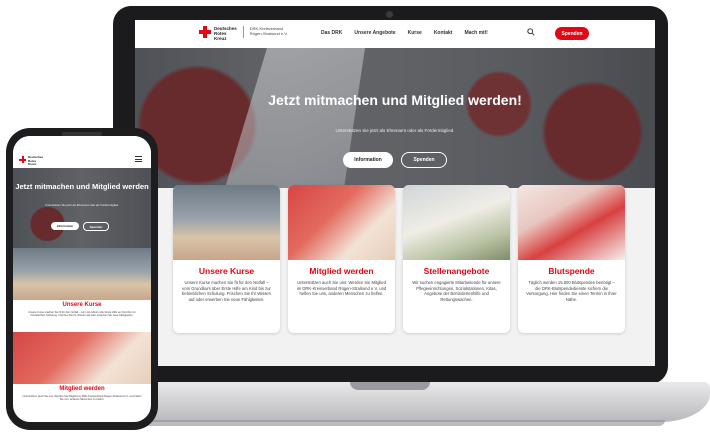 The image size is (710, 437). I want to click on hero-donate-button: Spenden, so click(424, 160).